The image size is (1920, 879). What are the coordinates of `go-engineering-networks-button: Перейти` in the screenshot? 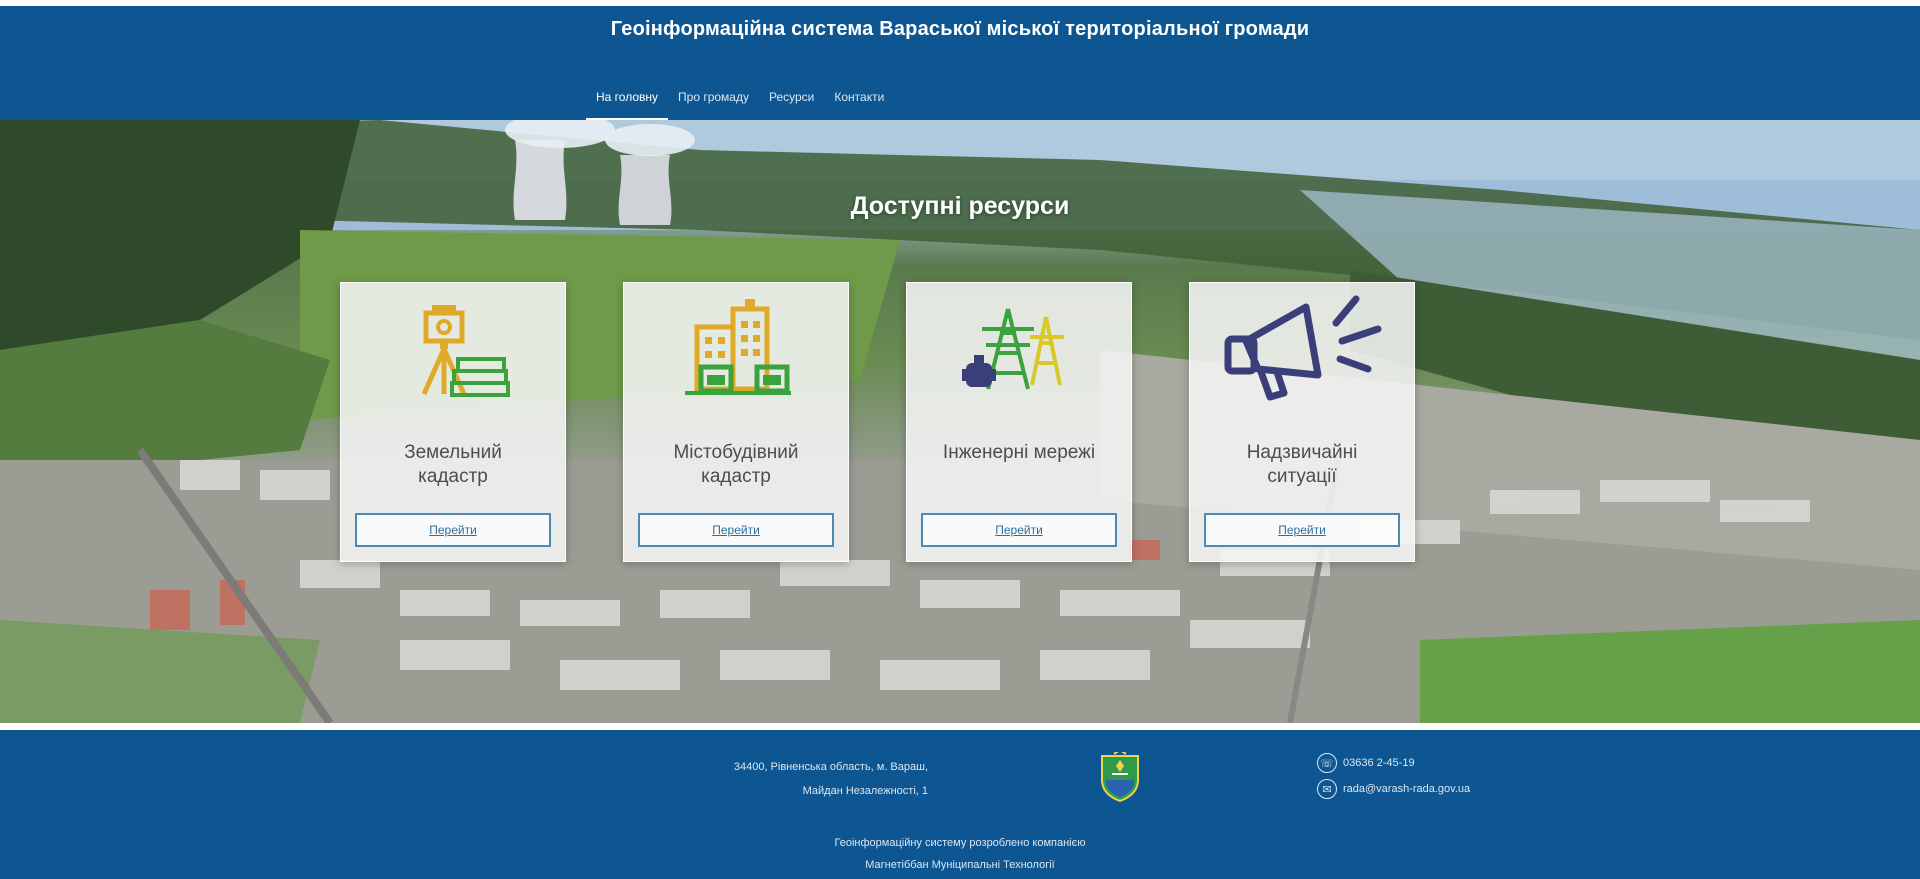 It's located at (1019, 530).